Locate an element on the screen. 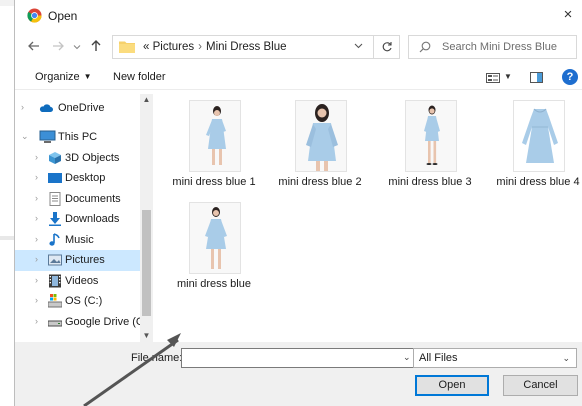 This screenshot has width=582, height=406. collapse-chevron-icon: ⌄ is located at coordinates (25, 136).